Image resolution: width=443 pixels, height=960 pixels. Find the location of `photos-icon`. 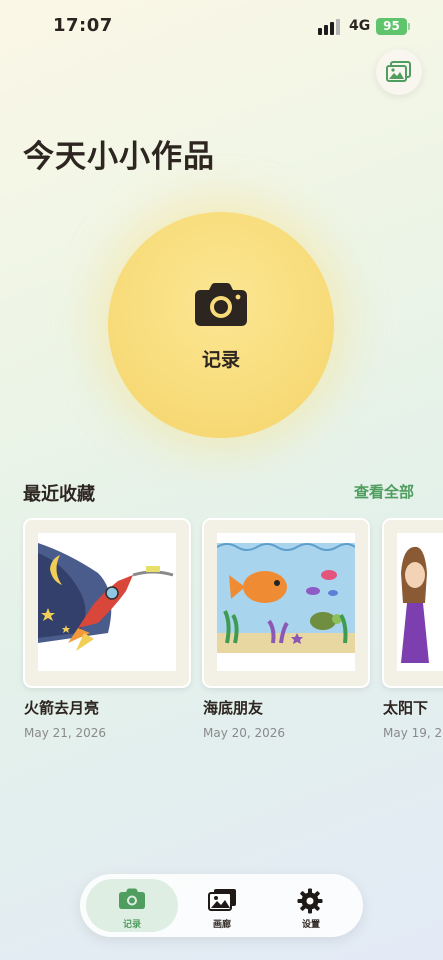

photos-icon is located at coordinates (222, 900).